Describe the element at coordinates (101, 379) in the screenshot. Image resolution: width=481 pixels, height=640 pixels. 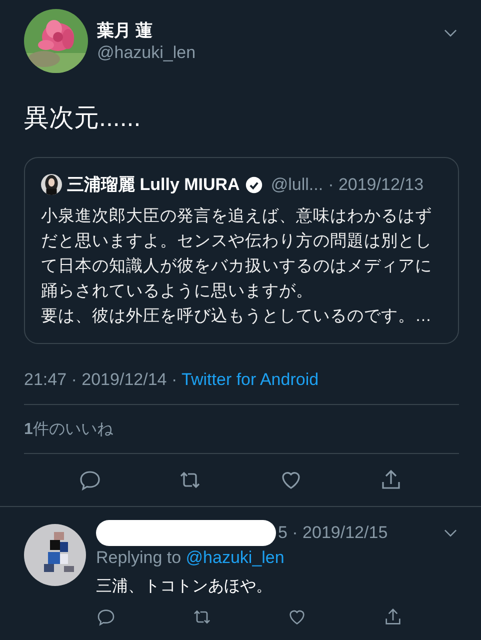
I see `timestamp: 21:47 · 2019/12/14 ·` at that location.